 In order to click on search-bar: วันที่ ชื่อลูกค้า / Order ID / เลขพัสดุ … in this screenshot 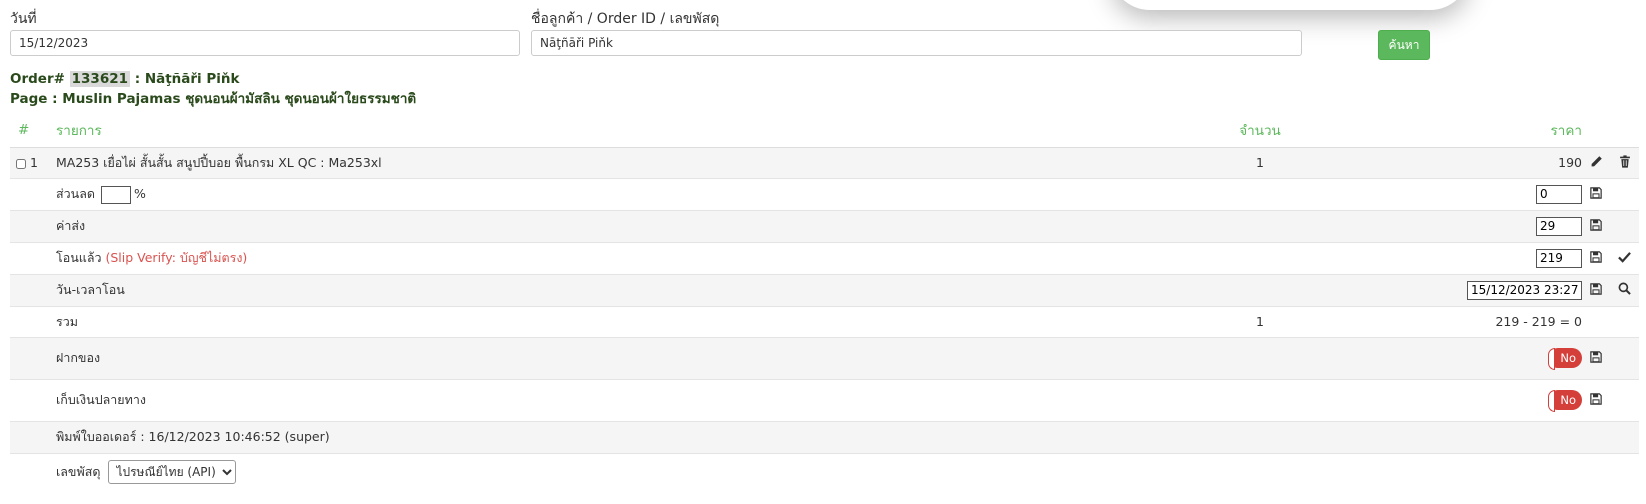, I will do `click(720, 33)`.